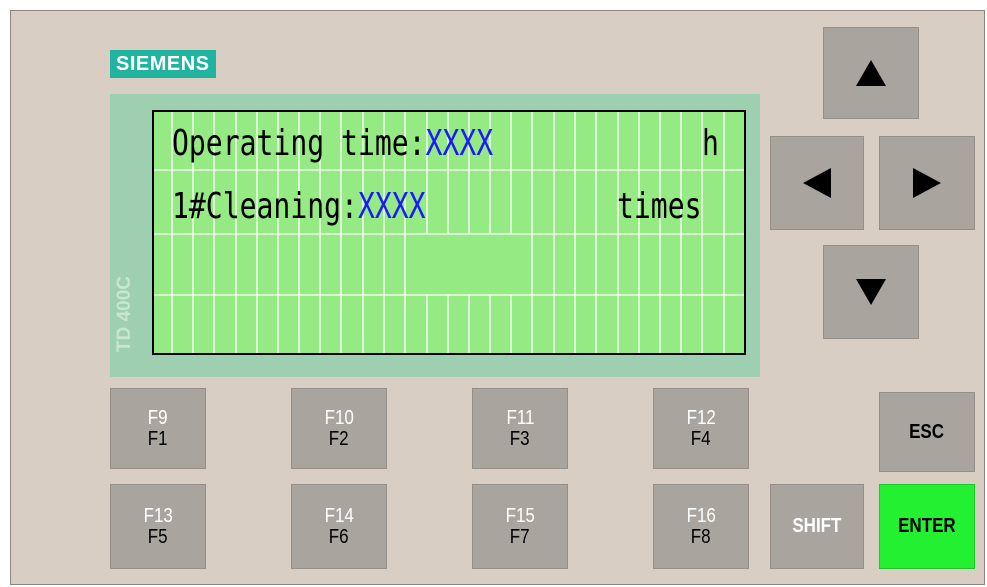  Describe the element at coordinates (701, 536) in the screenshot. I see `f8-label: F8` at that location.